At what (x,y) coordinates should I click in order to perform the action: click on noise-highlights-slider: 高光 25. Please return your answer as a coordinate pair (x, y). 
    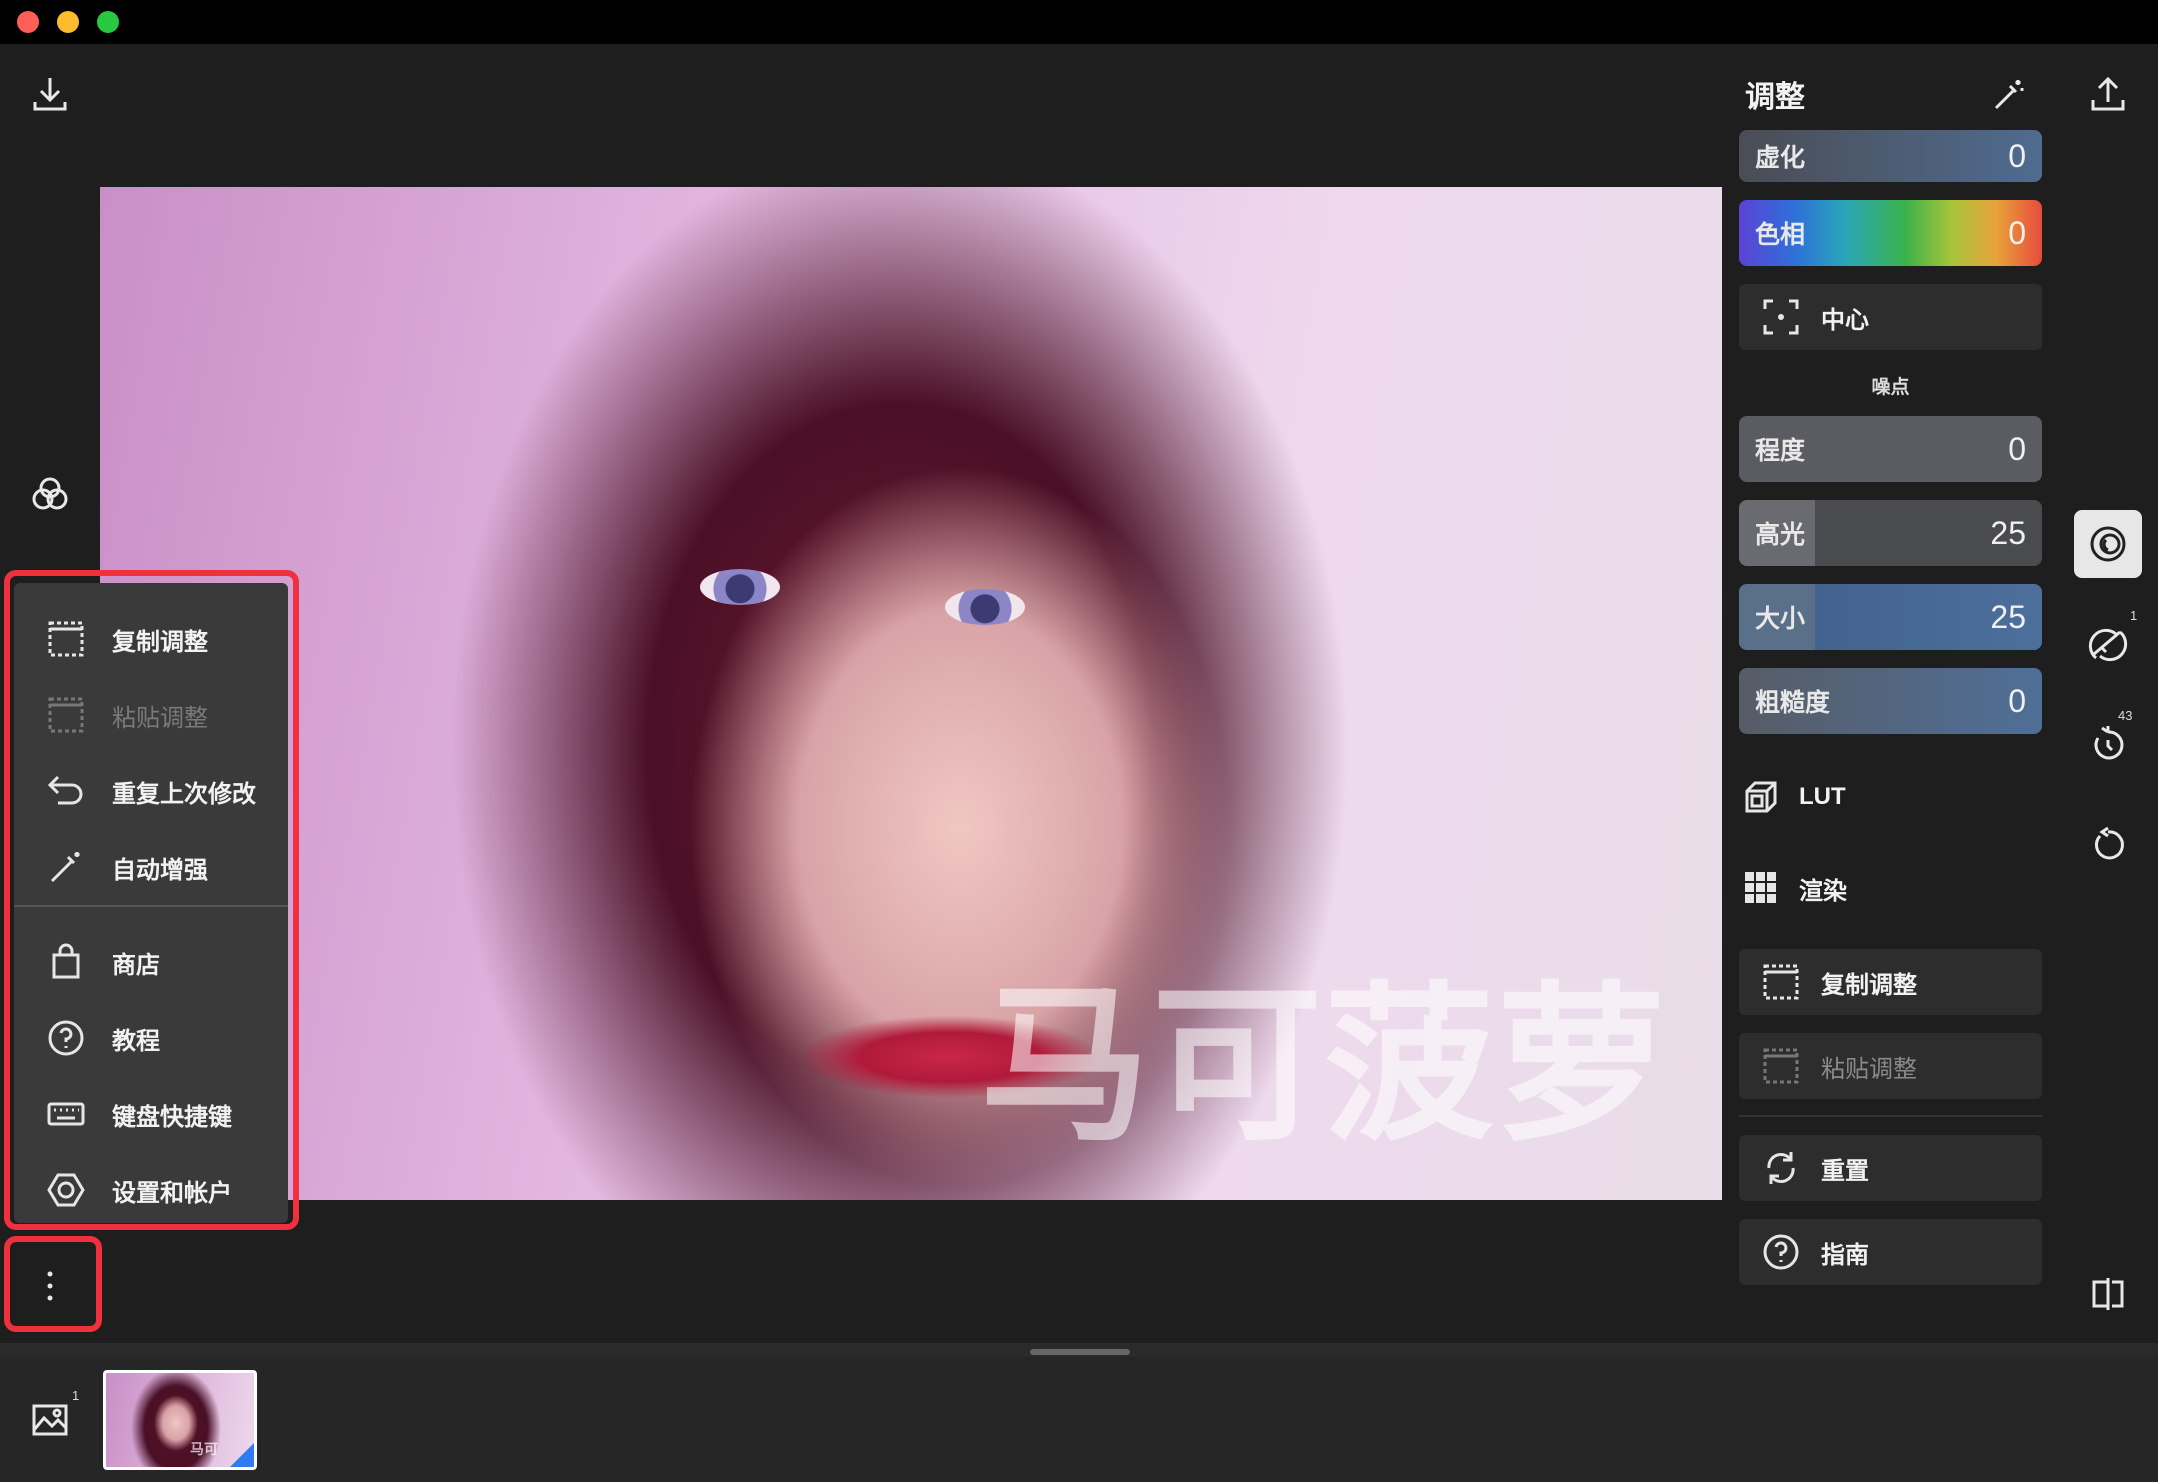
    Looking at the image, I should click on (1890, 533).